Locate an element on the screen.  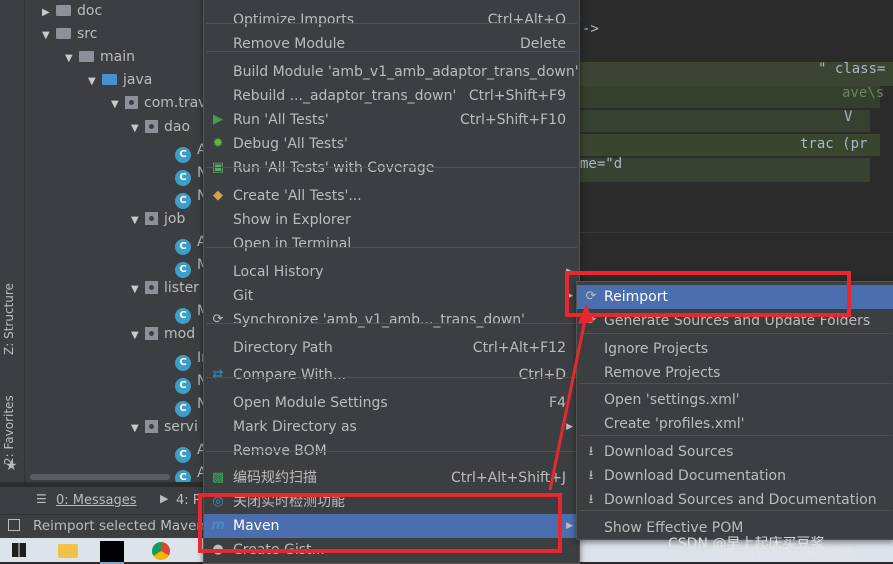
favorites-tab: 2: Favorites is located at coordinates (12, 425).